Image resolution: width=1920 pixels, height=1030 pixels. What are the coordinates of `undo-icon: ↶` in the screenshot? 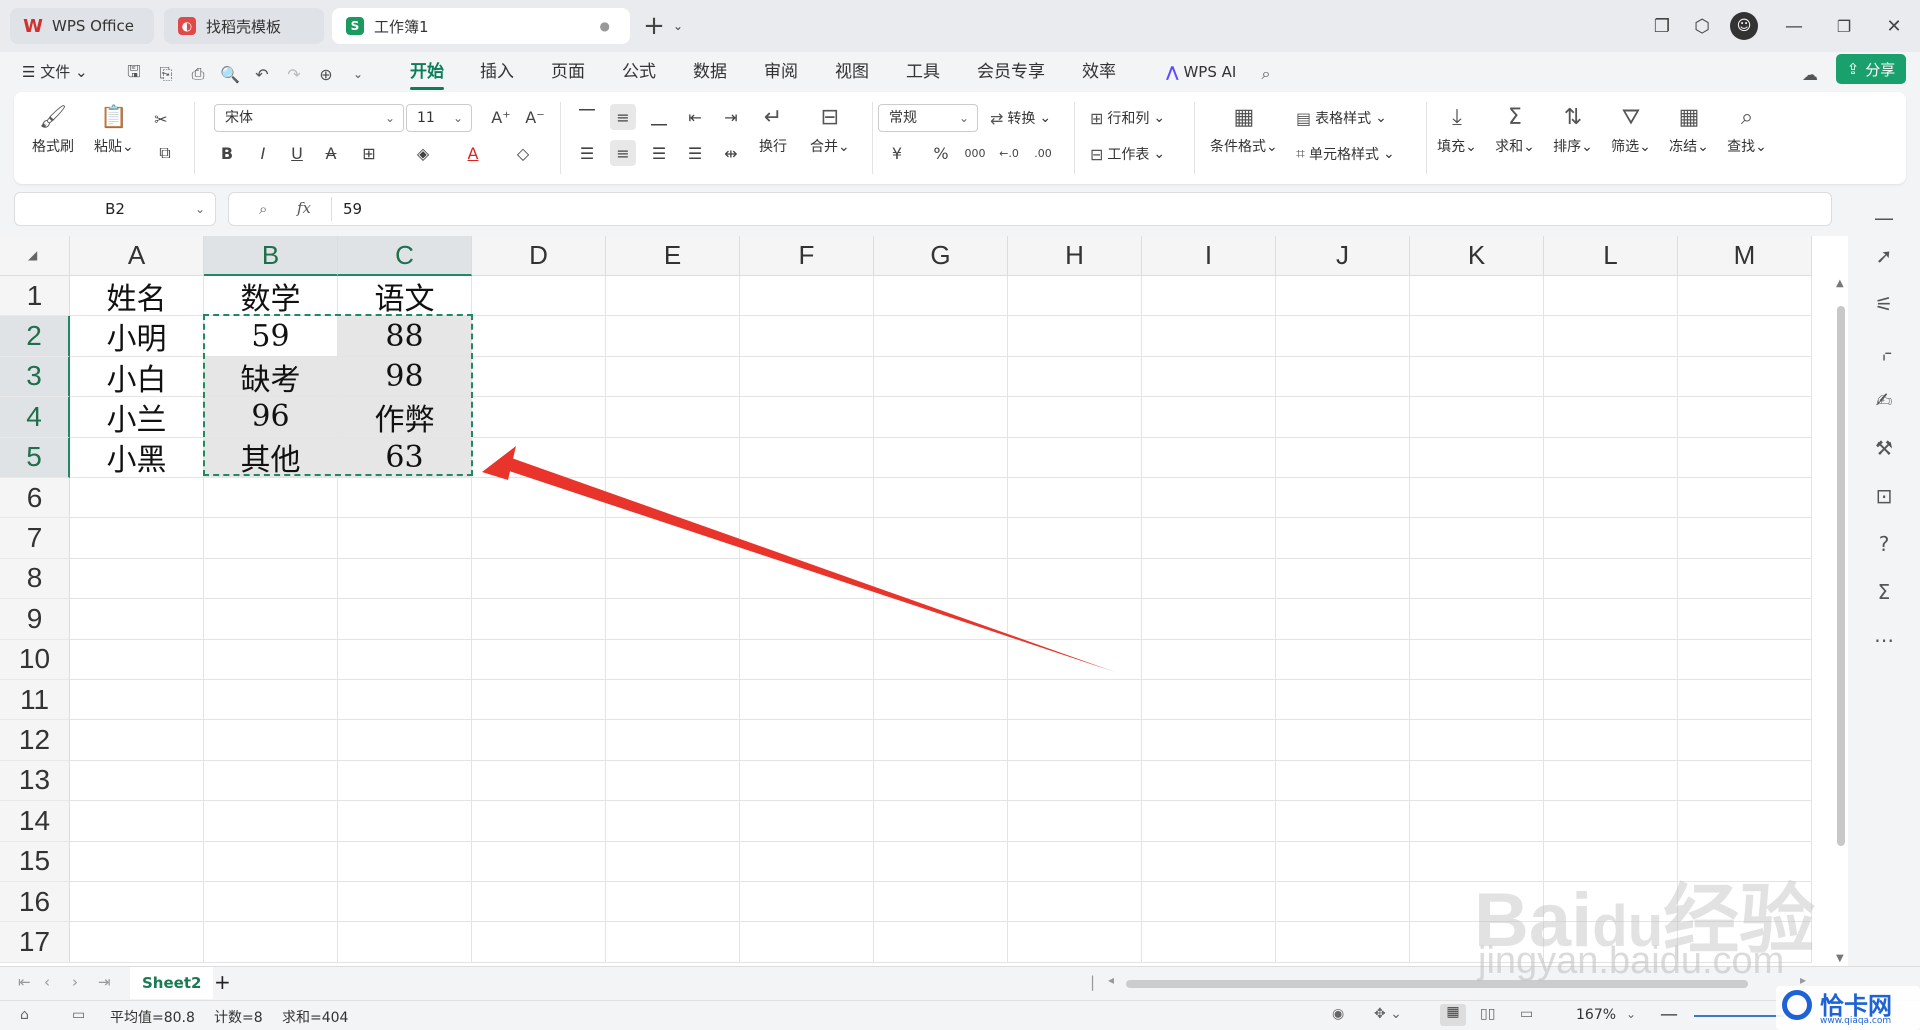 It's located at (262, 74).